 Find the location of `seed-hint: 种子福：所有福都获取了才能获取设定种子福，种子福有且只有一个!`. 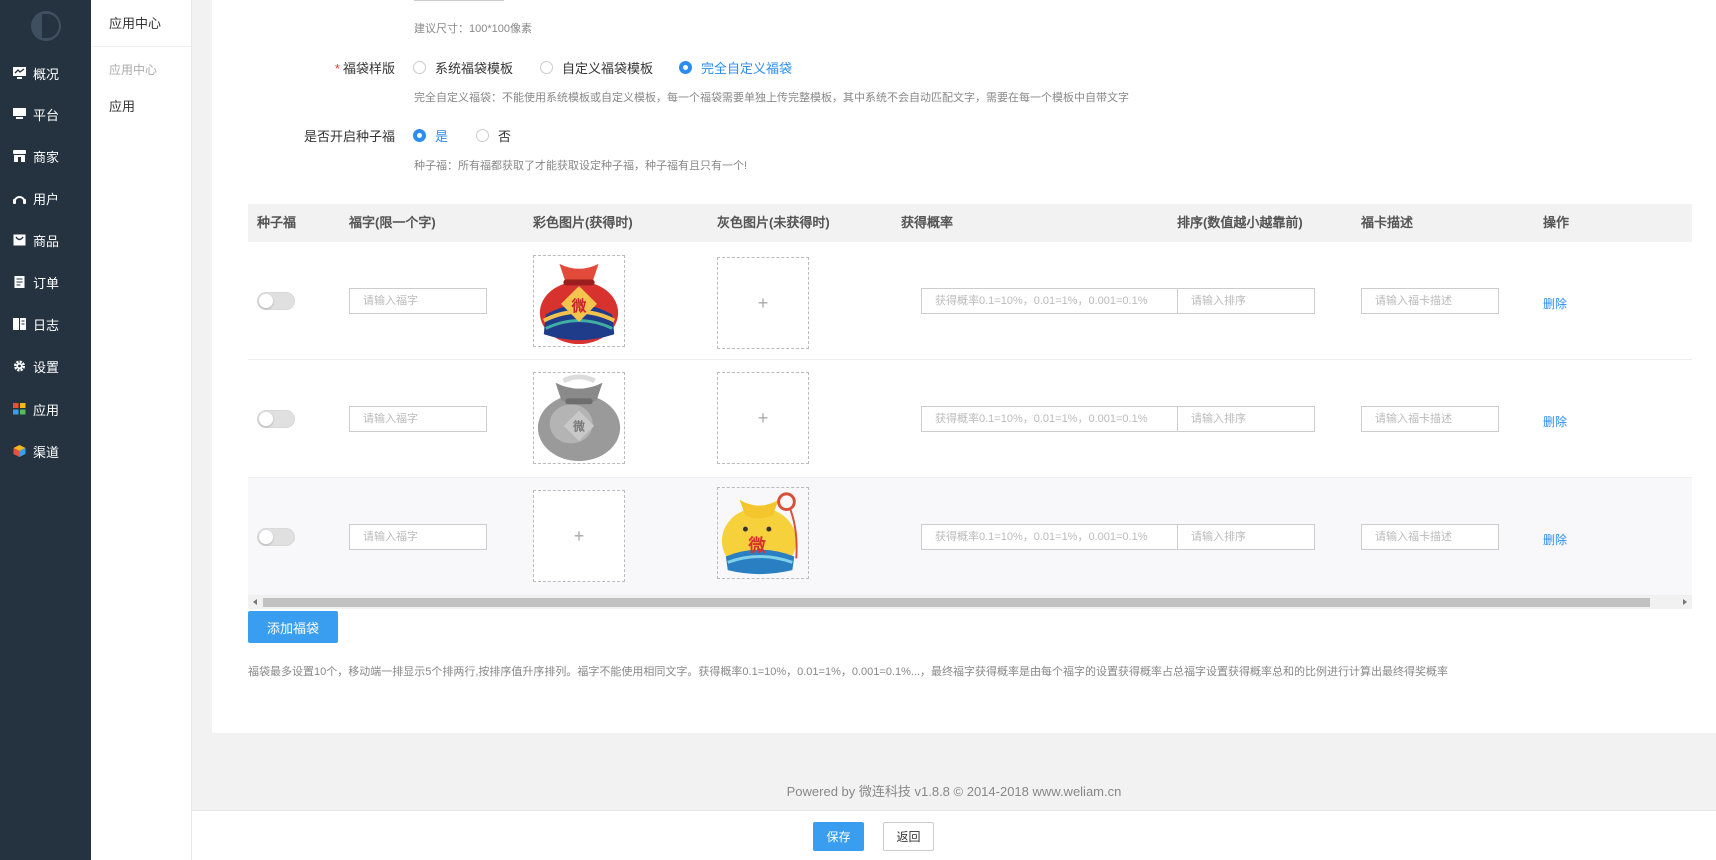

seed-hint: 种子福：所有福都获取了才能获取设定种子福，种子福有且只有一个! is located at coordinates (581, 166).